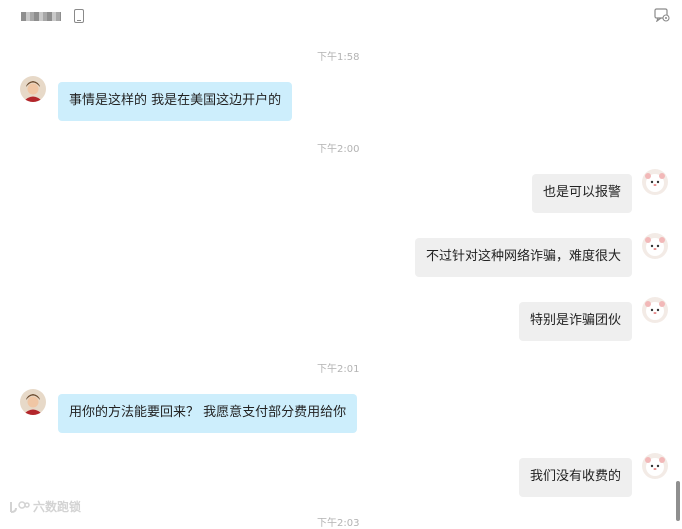 This screenshot has height=529, width=682. Describe the element at coordinates (208, 413) in the screenshot. I see `message-bubble-incoming: 用你的方法能要回来？ 我愿意支付部分费用给你` at that location.